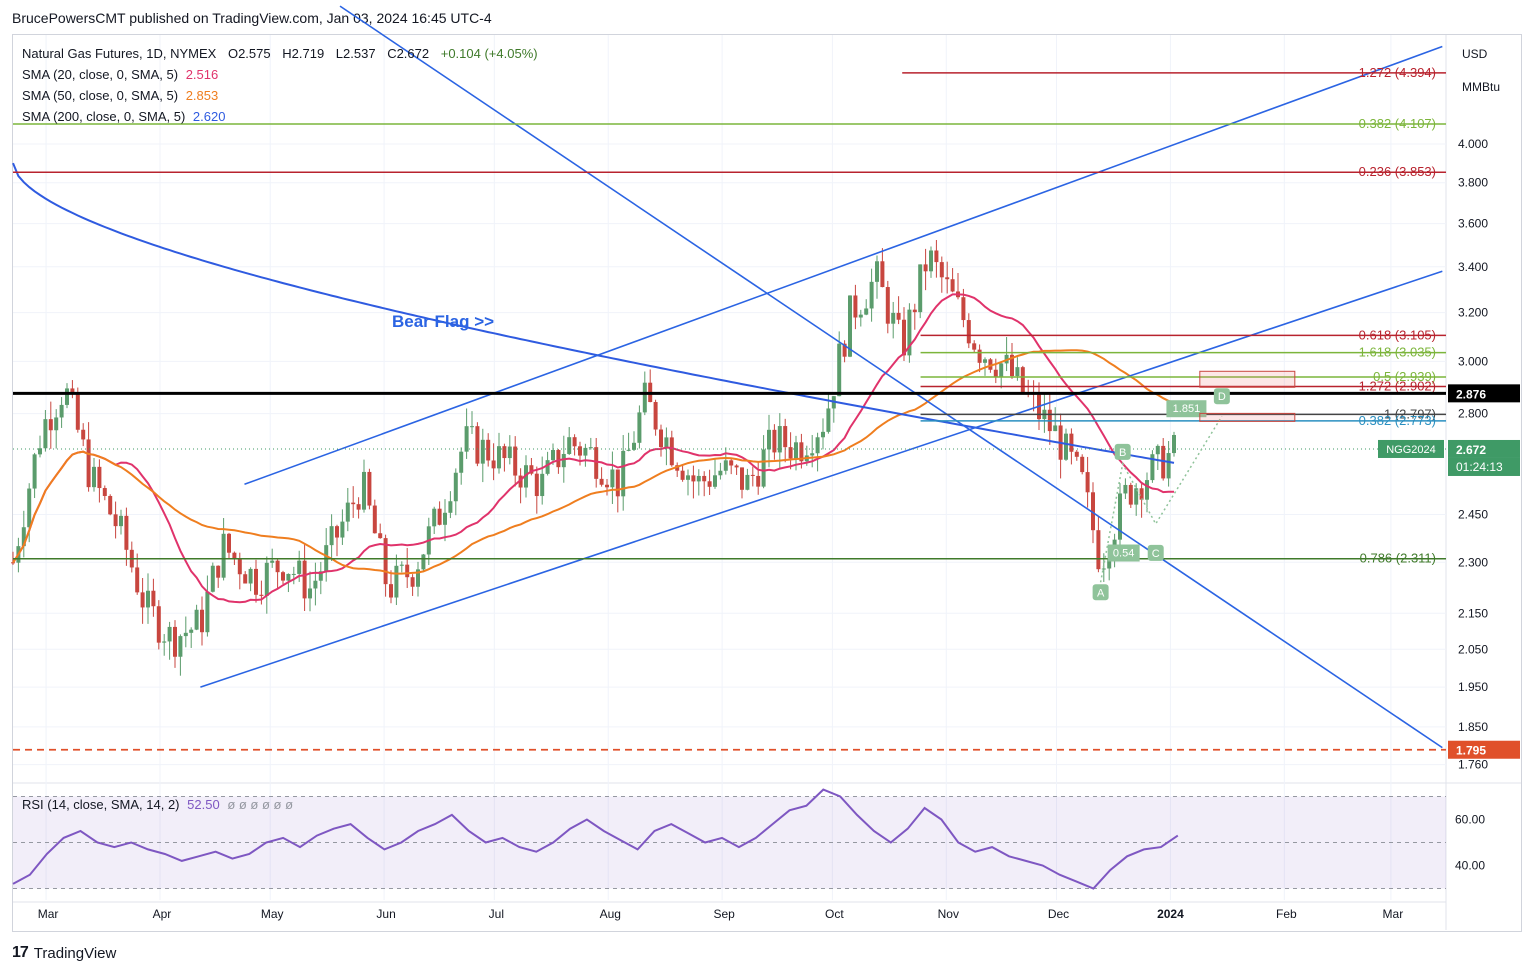 The height and width of the screenshot is (977, 1534). Describe the element at coordinates (1123, 554) in the screenshot. I see `ratio-label: 0.54` at that location.